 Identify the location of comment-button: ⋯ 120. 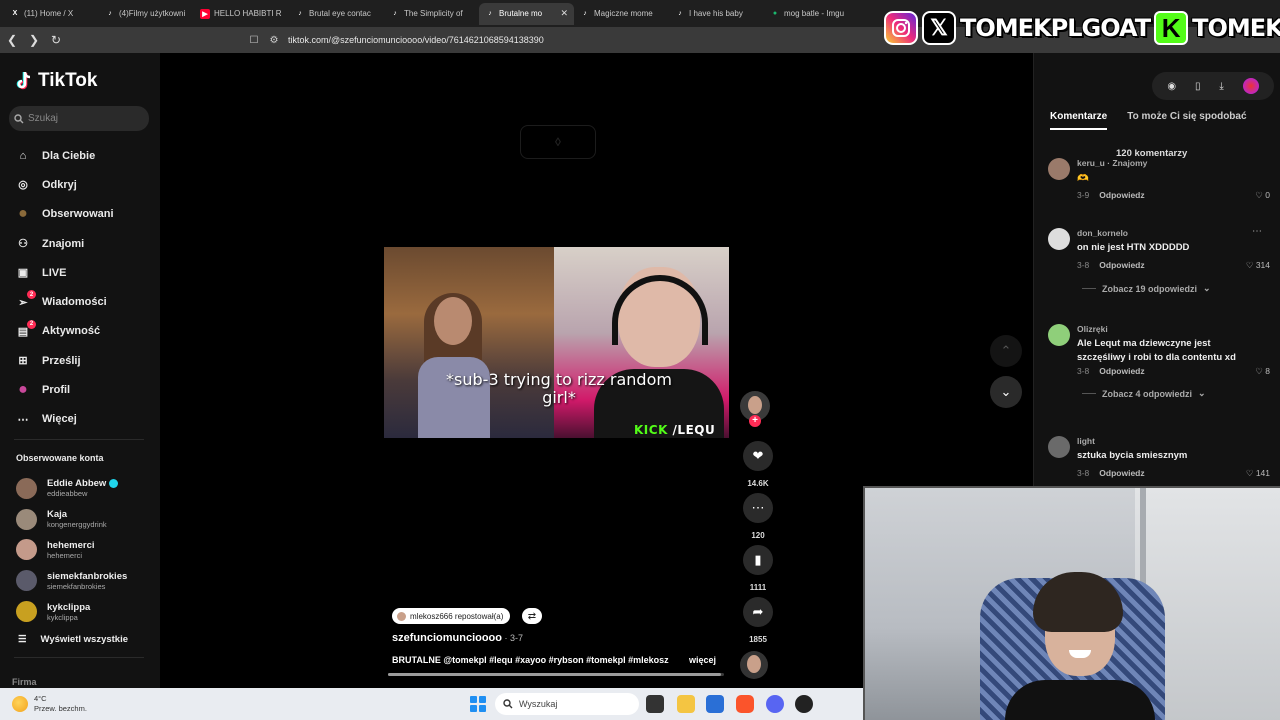
(758, 516).